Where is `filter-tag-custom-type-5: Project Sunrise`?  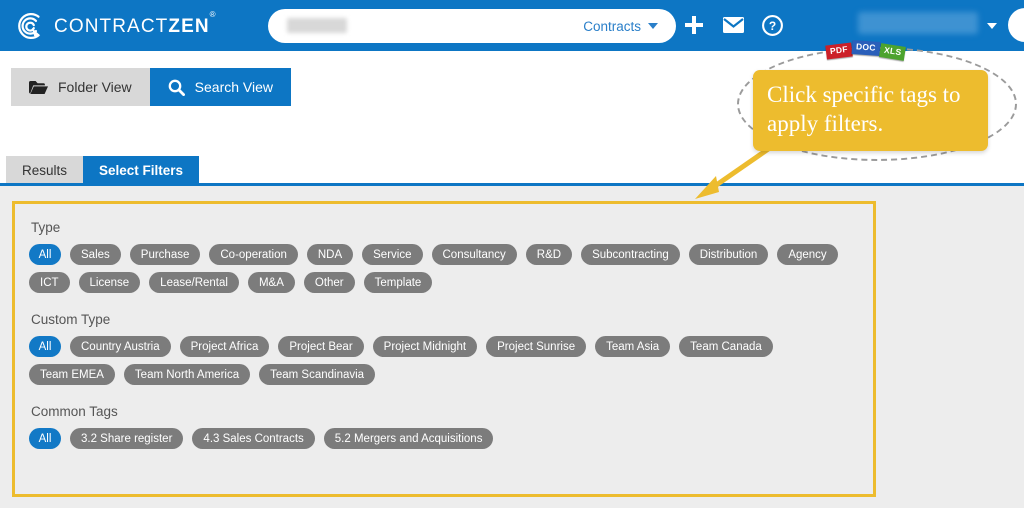 filter-tag-custom-type-5: Project Sunrise is located at coordinates (536, 346).